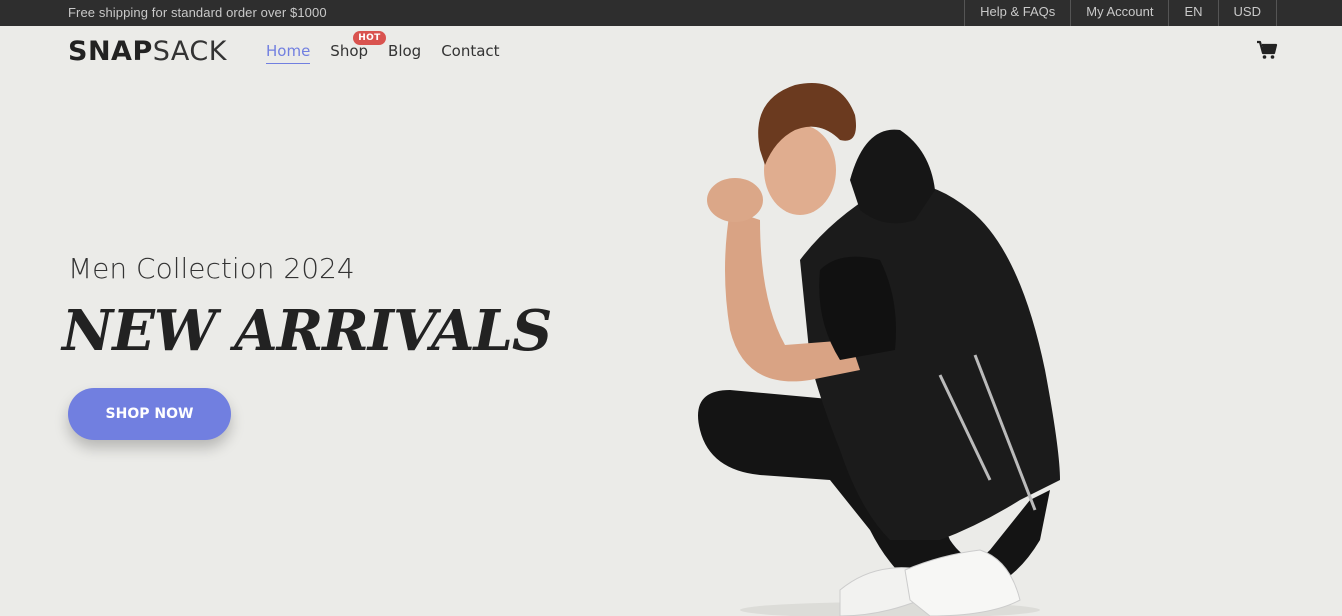 The height and width of the screenshot is (616, 1342). What do you see at coordinates (211, 268) in the screenshot?
I see `hero-subtitle: Men Collection 2024` at bounding box center [211, 268].